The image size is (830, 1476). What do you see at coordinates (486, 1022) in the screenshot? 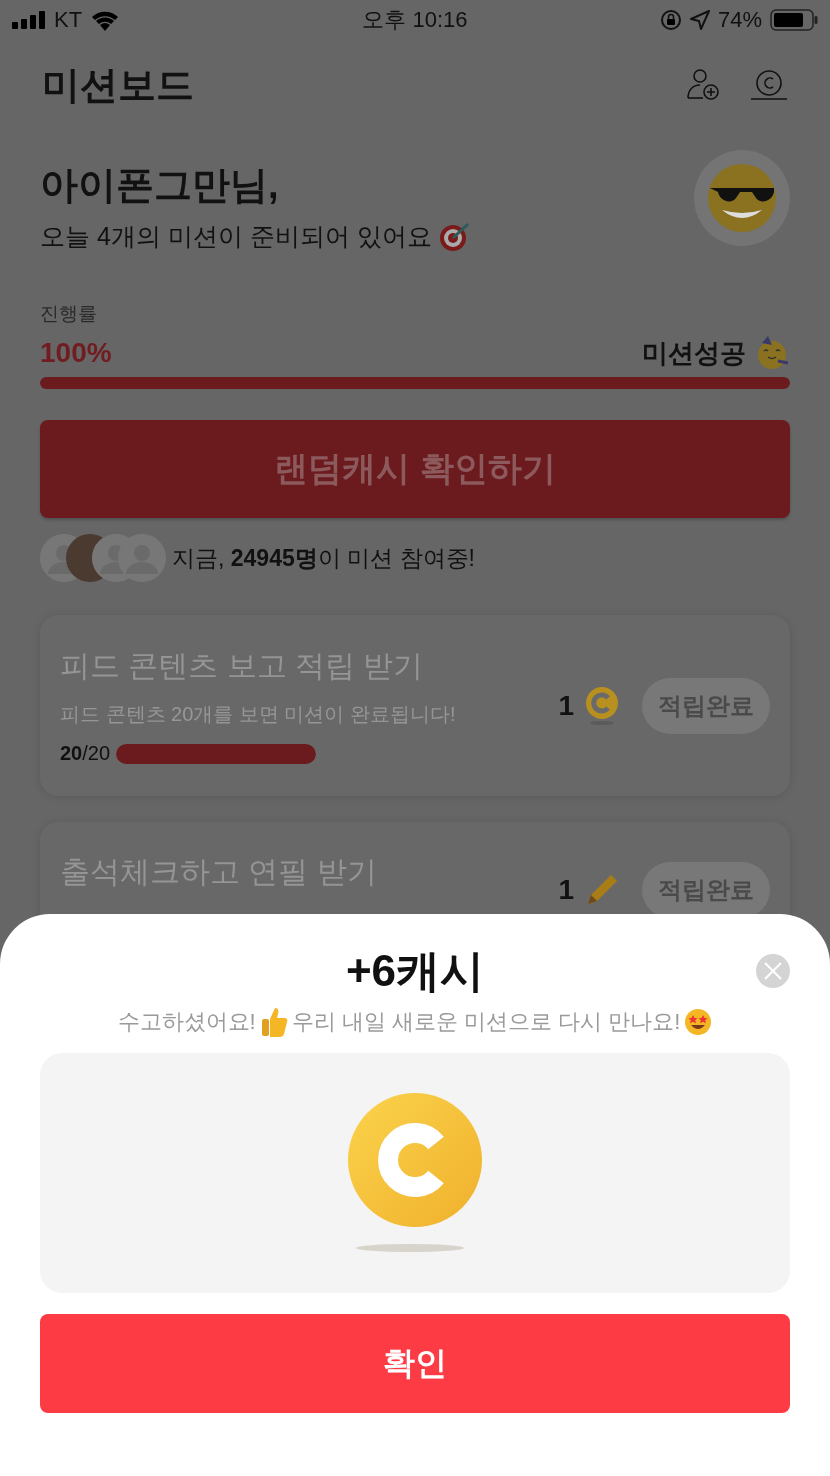
I see `reward-message: 우리 내일 새로운 미션으로 다시 만나요!` at bounding box center [486, 1022].